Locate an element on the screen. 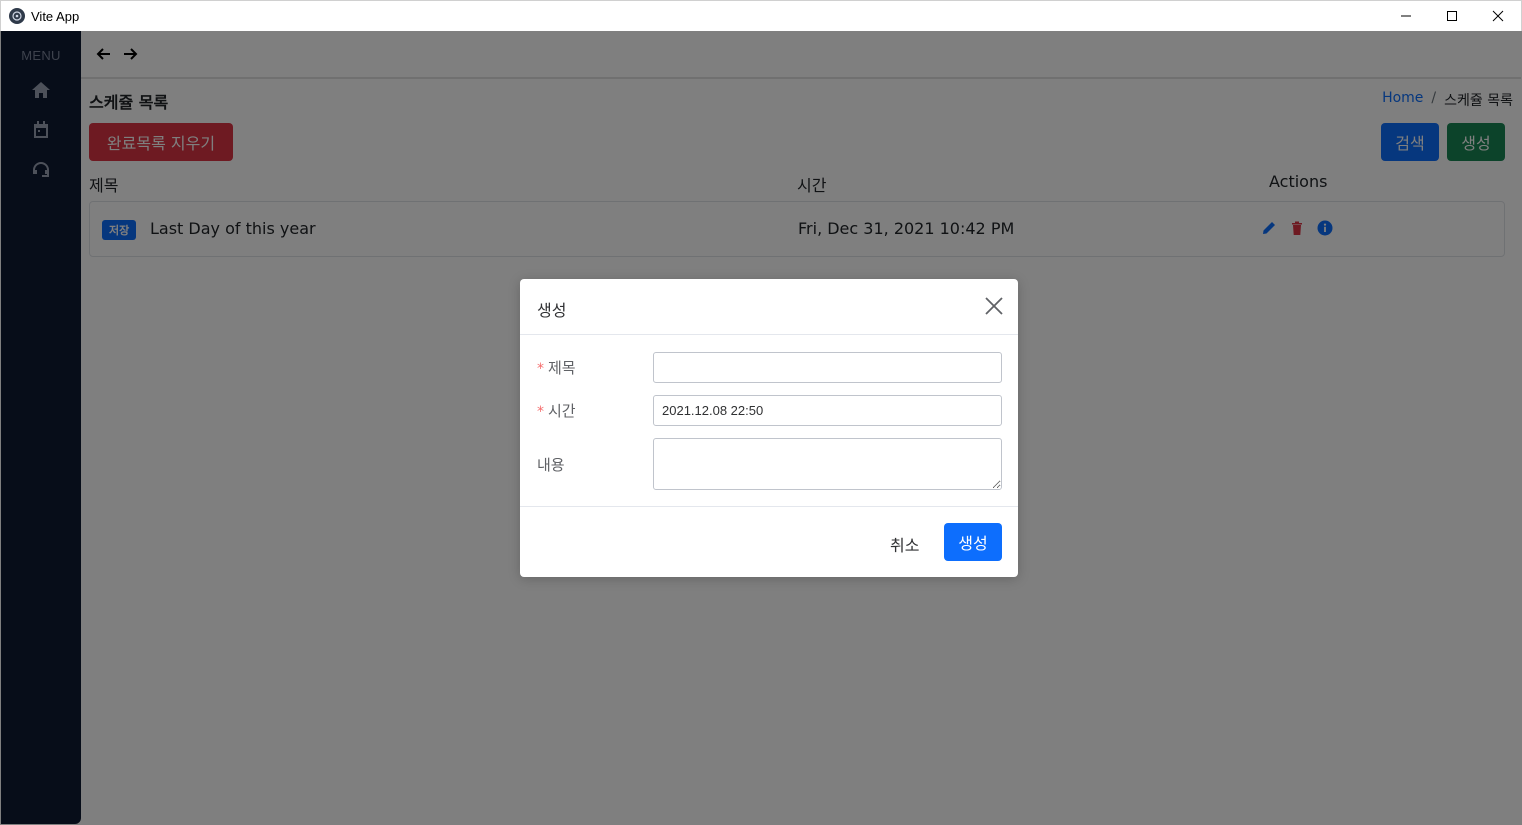  create-schedule-dialog: 생성 *제목 *시간 내용 취소 생성 is located at coordinates (769, 428).